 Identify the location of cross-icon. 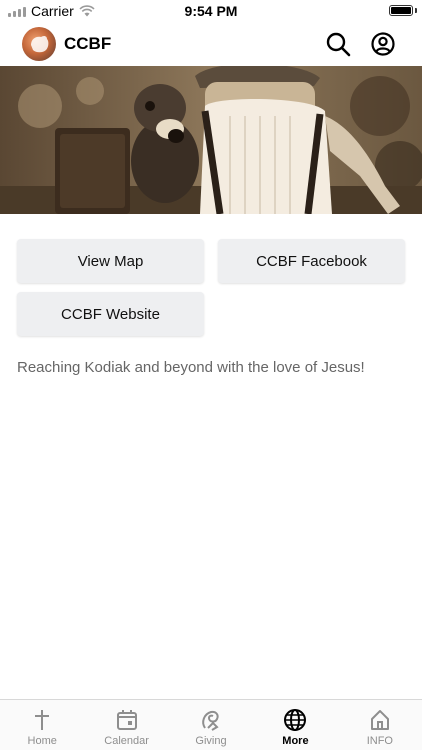
(42, 720).